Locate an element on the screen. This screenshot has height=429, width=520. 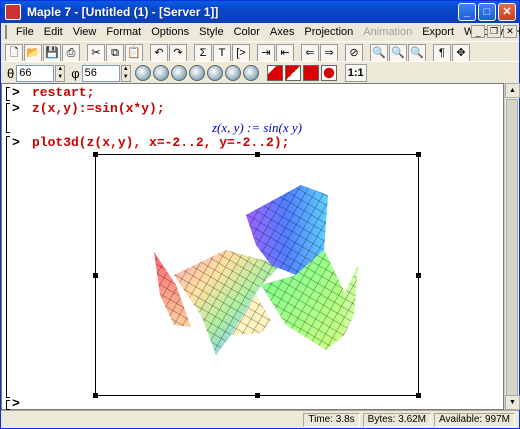
copy-icon: ⧉ is located at coordinates (115, 53).